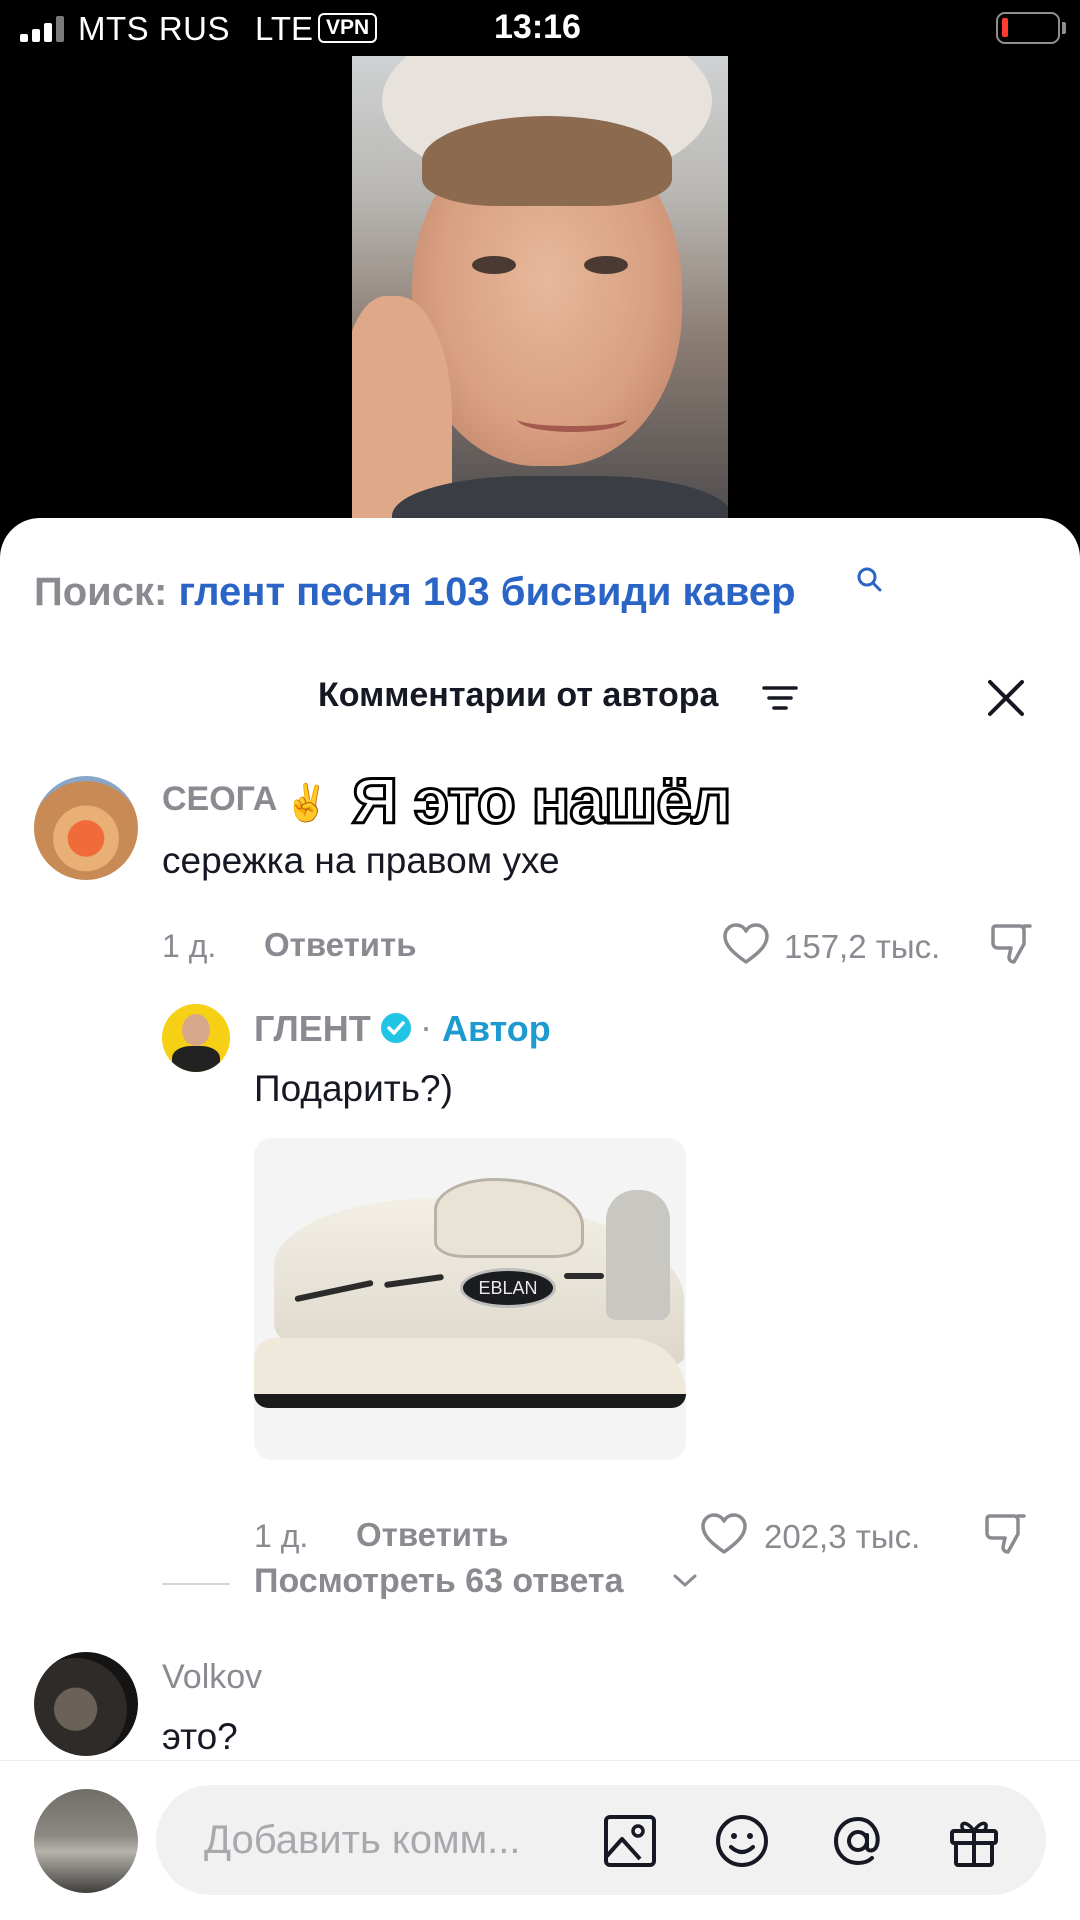 This screenshot has width=1080, height=1920. Describe the element at coordinates (862, 946) in the screenshot. I see `like-count: 157,2 тыс.` at that location.